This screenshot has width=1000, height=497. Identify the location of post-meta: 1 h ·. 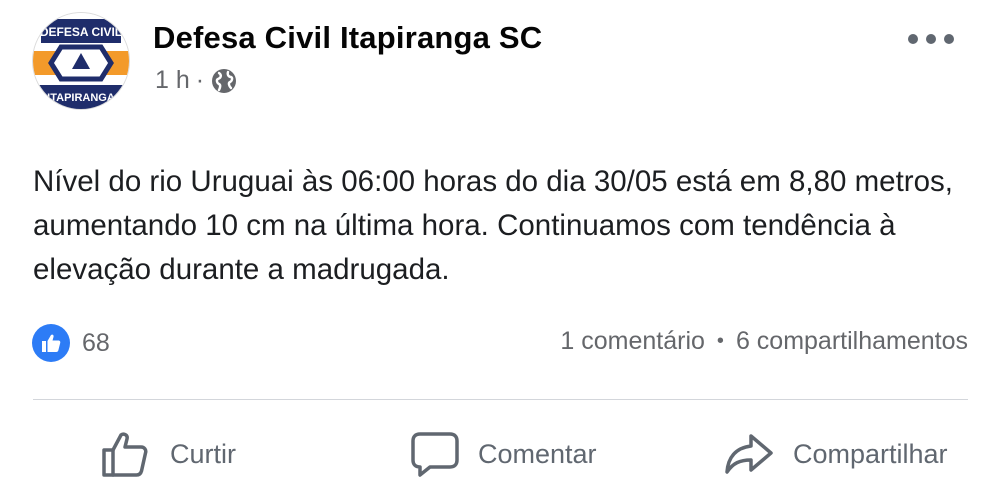
(196, 80).